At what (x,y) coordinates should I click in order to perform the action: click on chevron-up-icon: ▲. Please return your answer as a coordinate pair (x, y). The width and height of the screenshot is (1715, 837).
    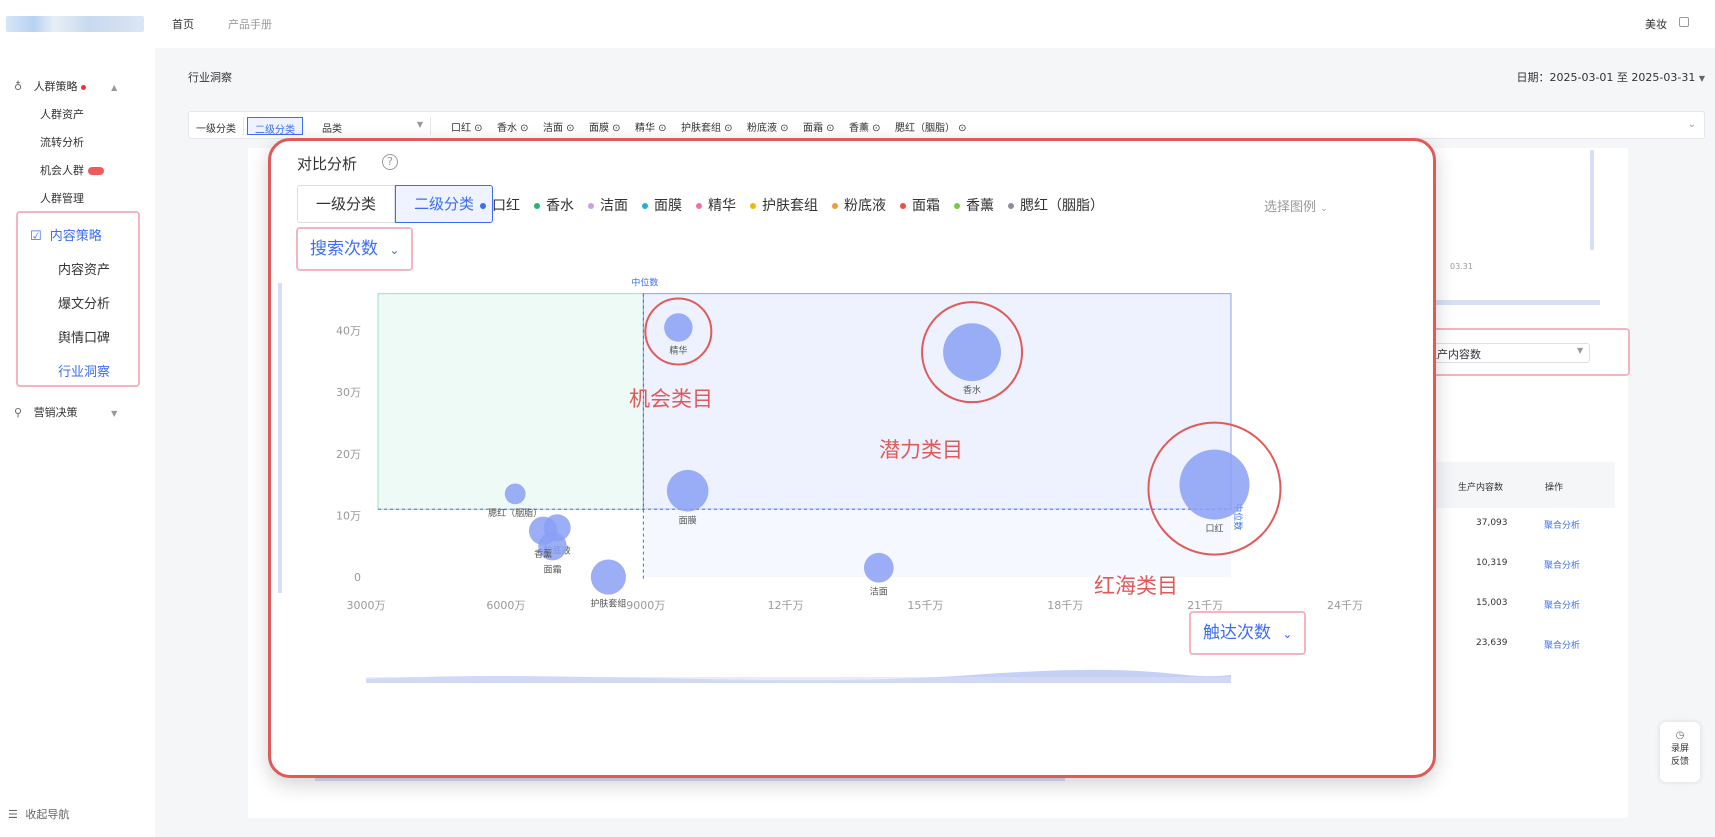
    Looking at the image, I should click on (114, 87).